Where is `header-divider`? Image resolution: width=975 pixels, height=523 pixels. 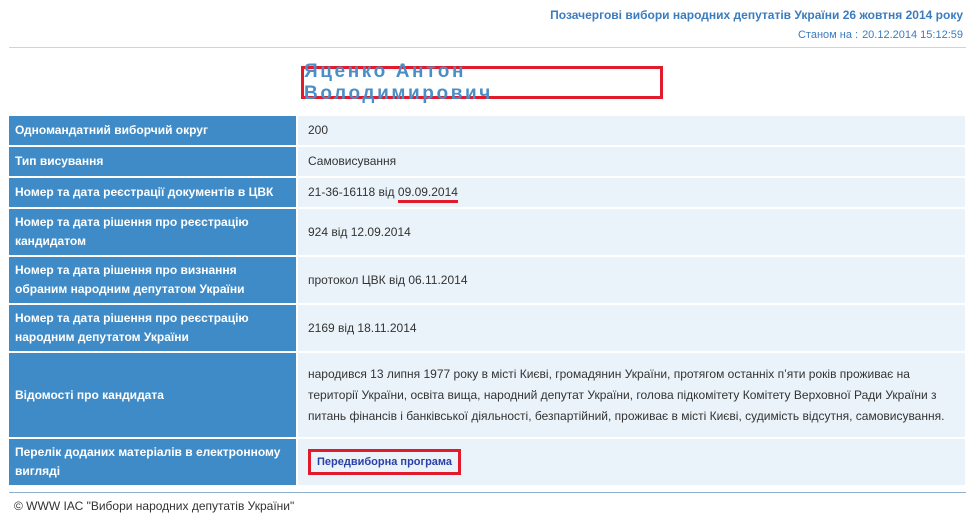 header-divider is located at coordinates (487, 47).